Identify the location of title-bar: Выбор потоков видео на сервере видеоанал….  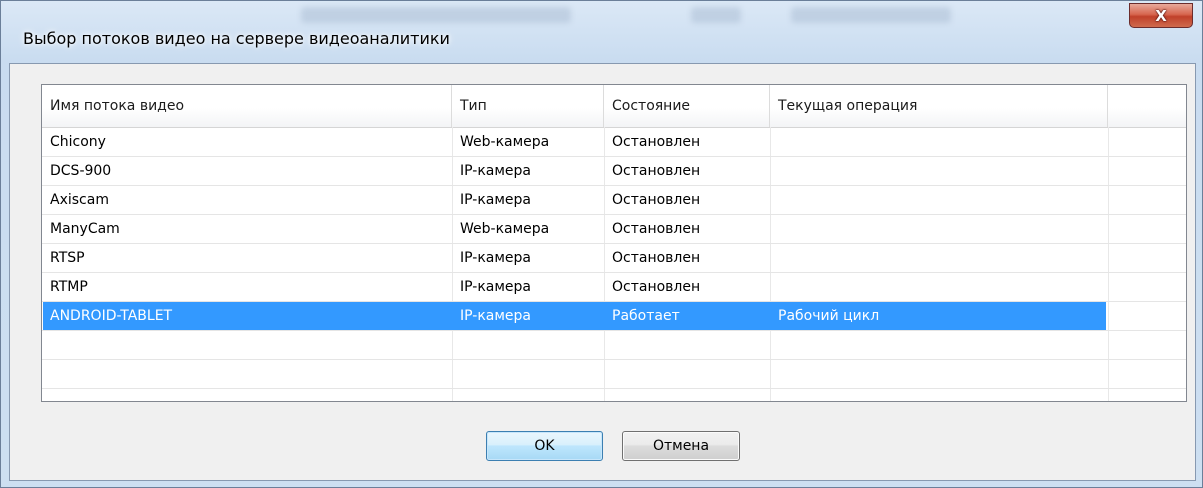
(601, 32).